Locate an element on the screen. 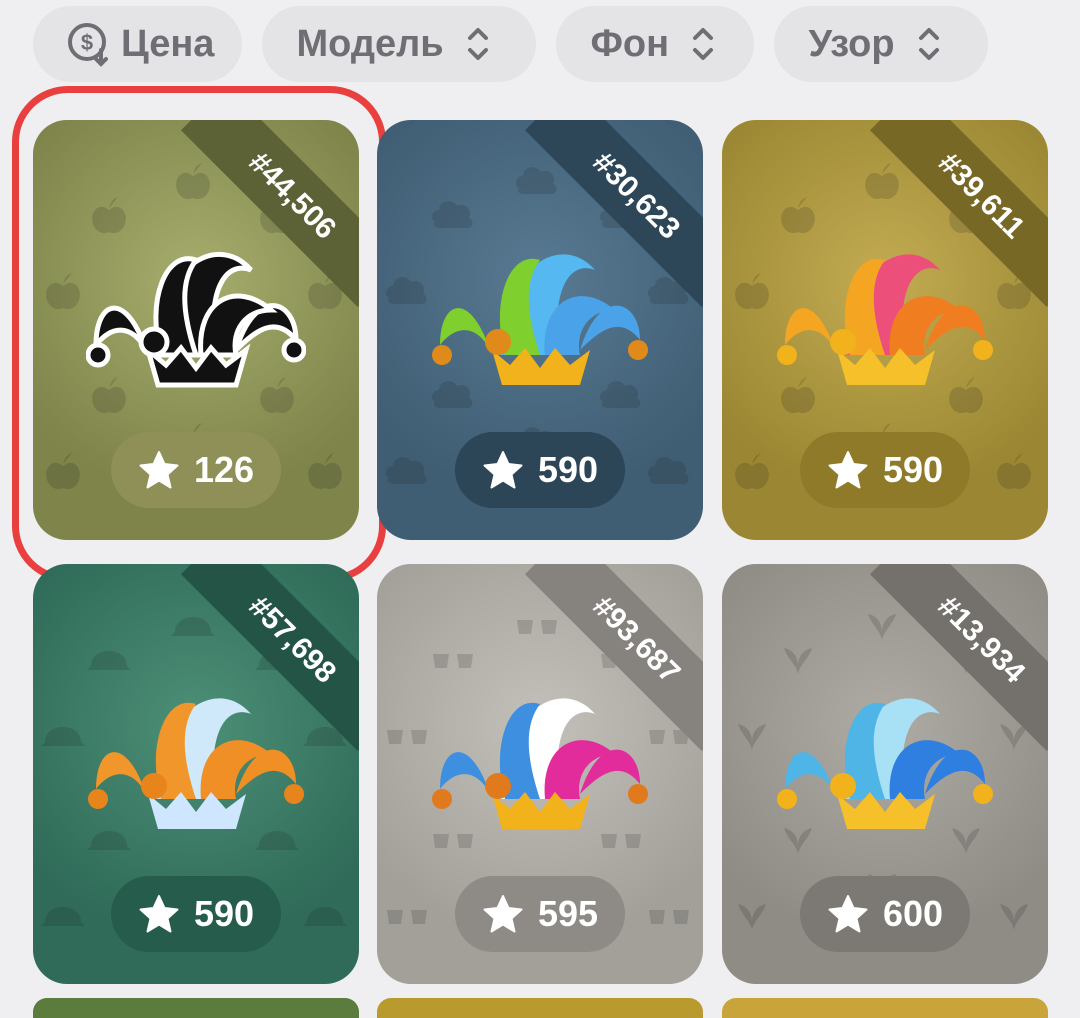 Image resolution: width=1080 pixels, height=1018 pixels. price-value: 595 is located at coordinates (568, 913).